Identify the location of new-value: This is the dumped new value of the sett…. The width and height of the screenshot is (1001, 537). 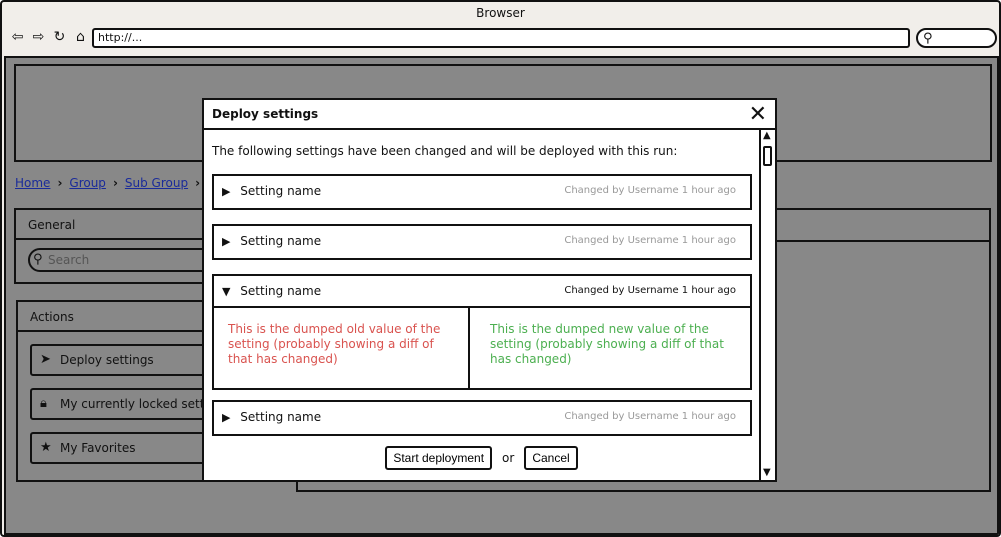
(607, 344).